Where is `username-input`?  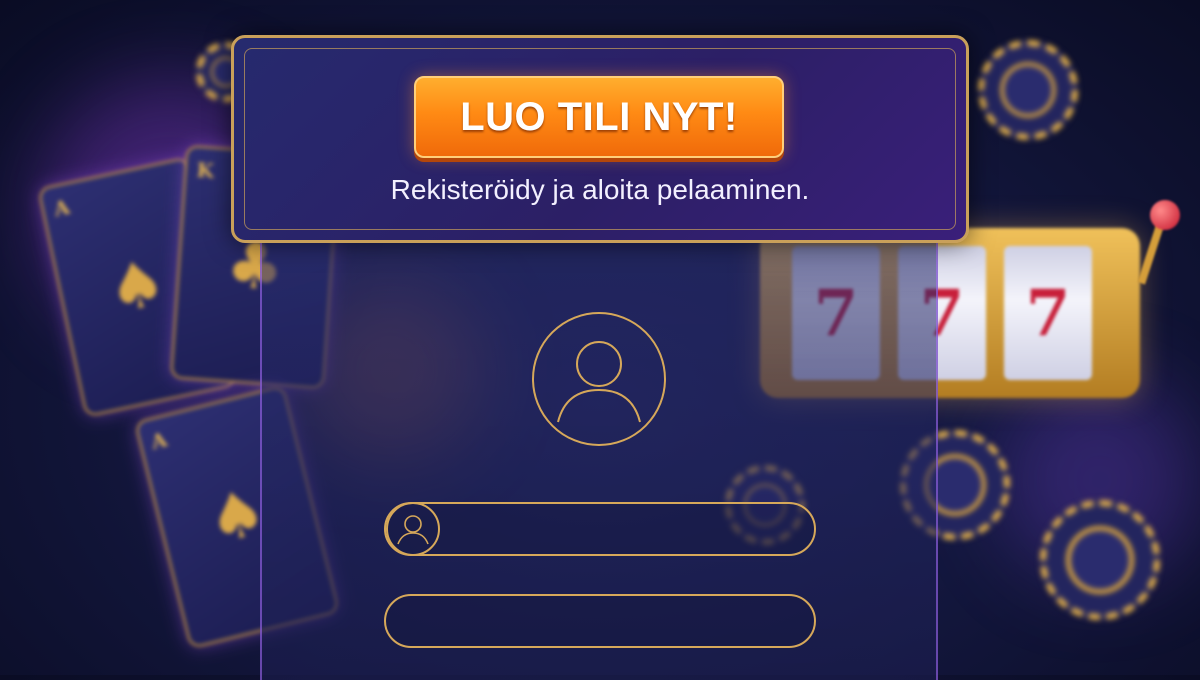
username-input is located at coordinates (620, 530).